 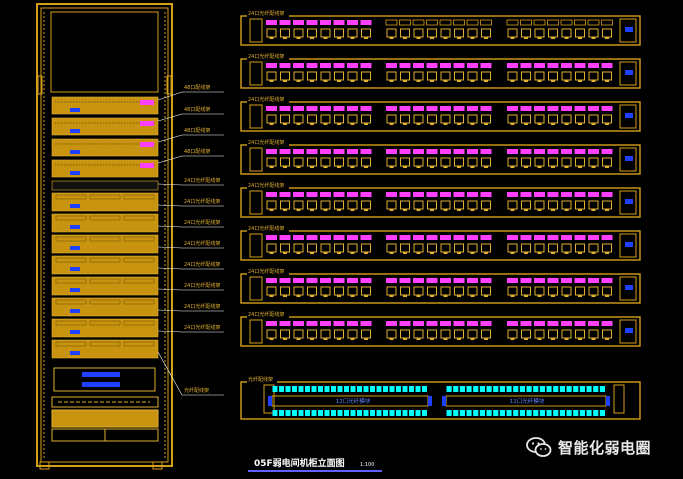 I want to click on fiber-panel-ear-right, so click(x=619, y=399).